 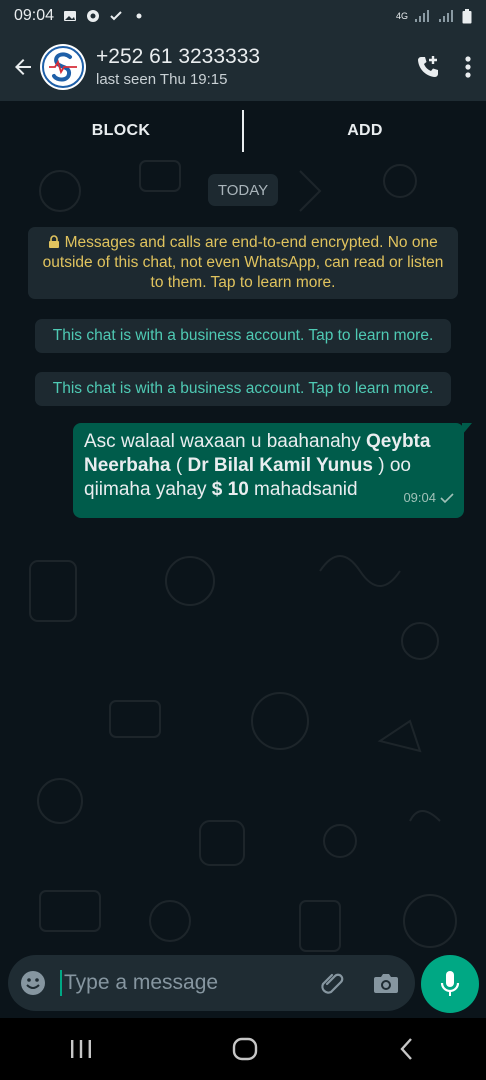 What do you see at coordinates (407, 1049) in the screenshot?
I see `back-nav-icon` at bounding box center [407, 1049].